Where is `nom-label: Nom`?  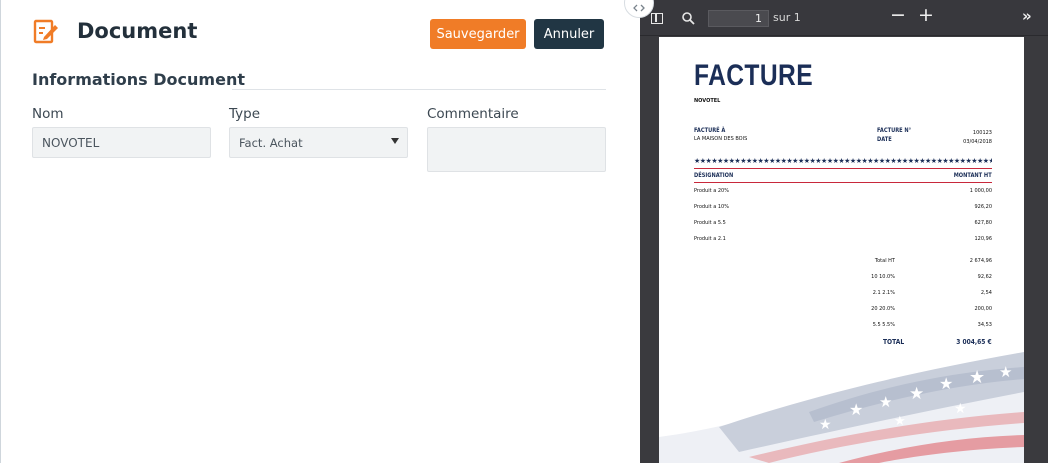 nom-label: Nom is located at coordinates (48, 114).